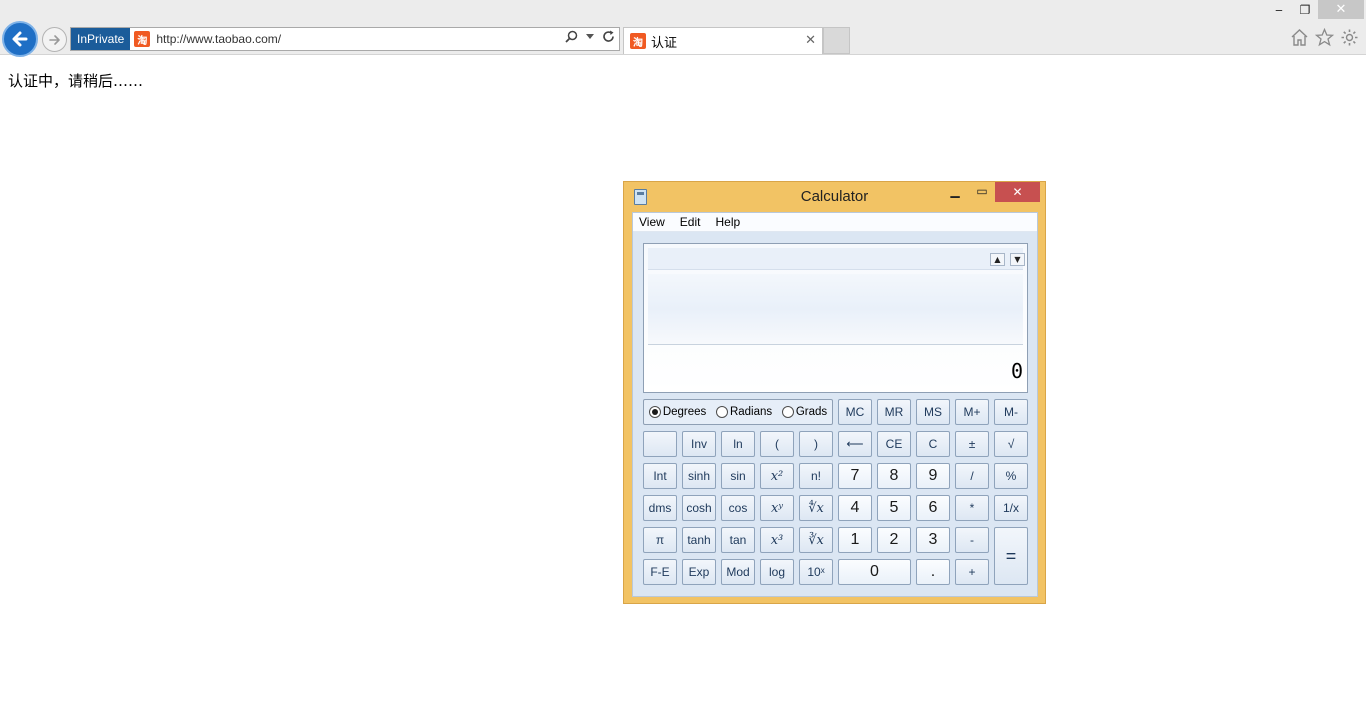 This screenshot has width=1366, height=704. Describe the element at coordinates (660, 508) in the screenshot. I see `key-dms: dms` at that location.